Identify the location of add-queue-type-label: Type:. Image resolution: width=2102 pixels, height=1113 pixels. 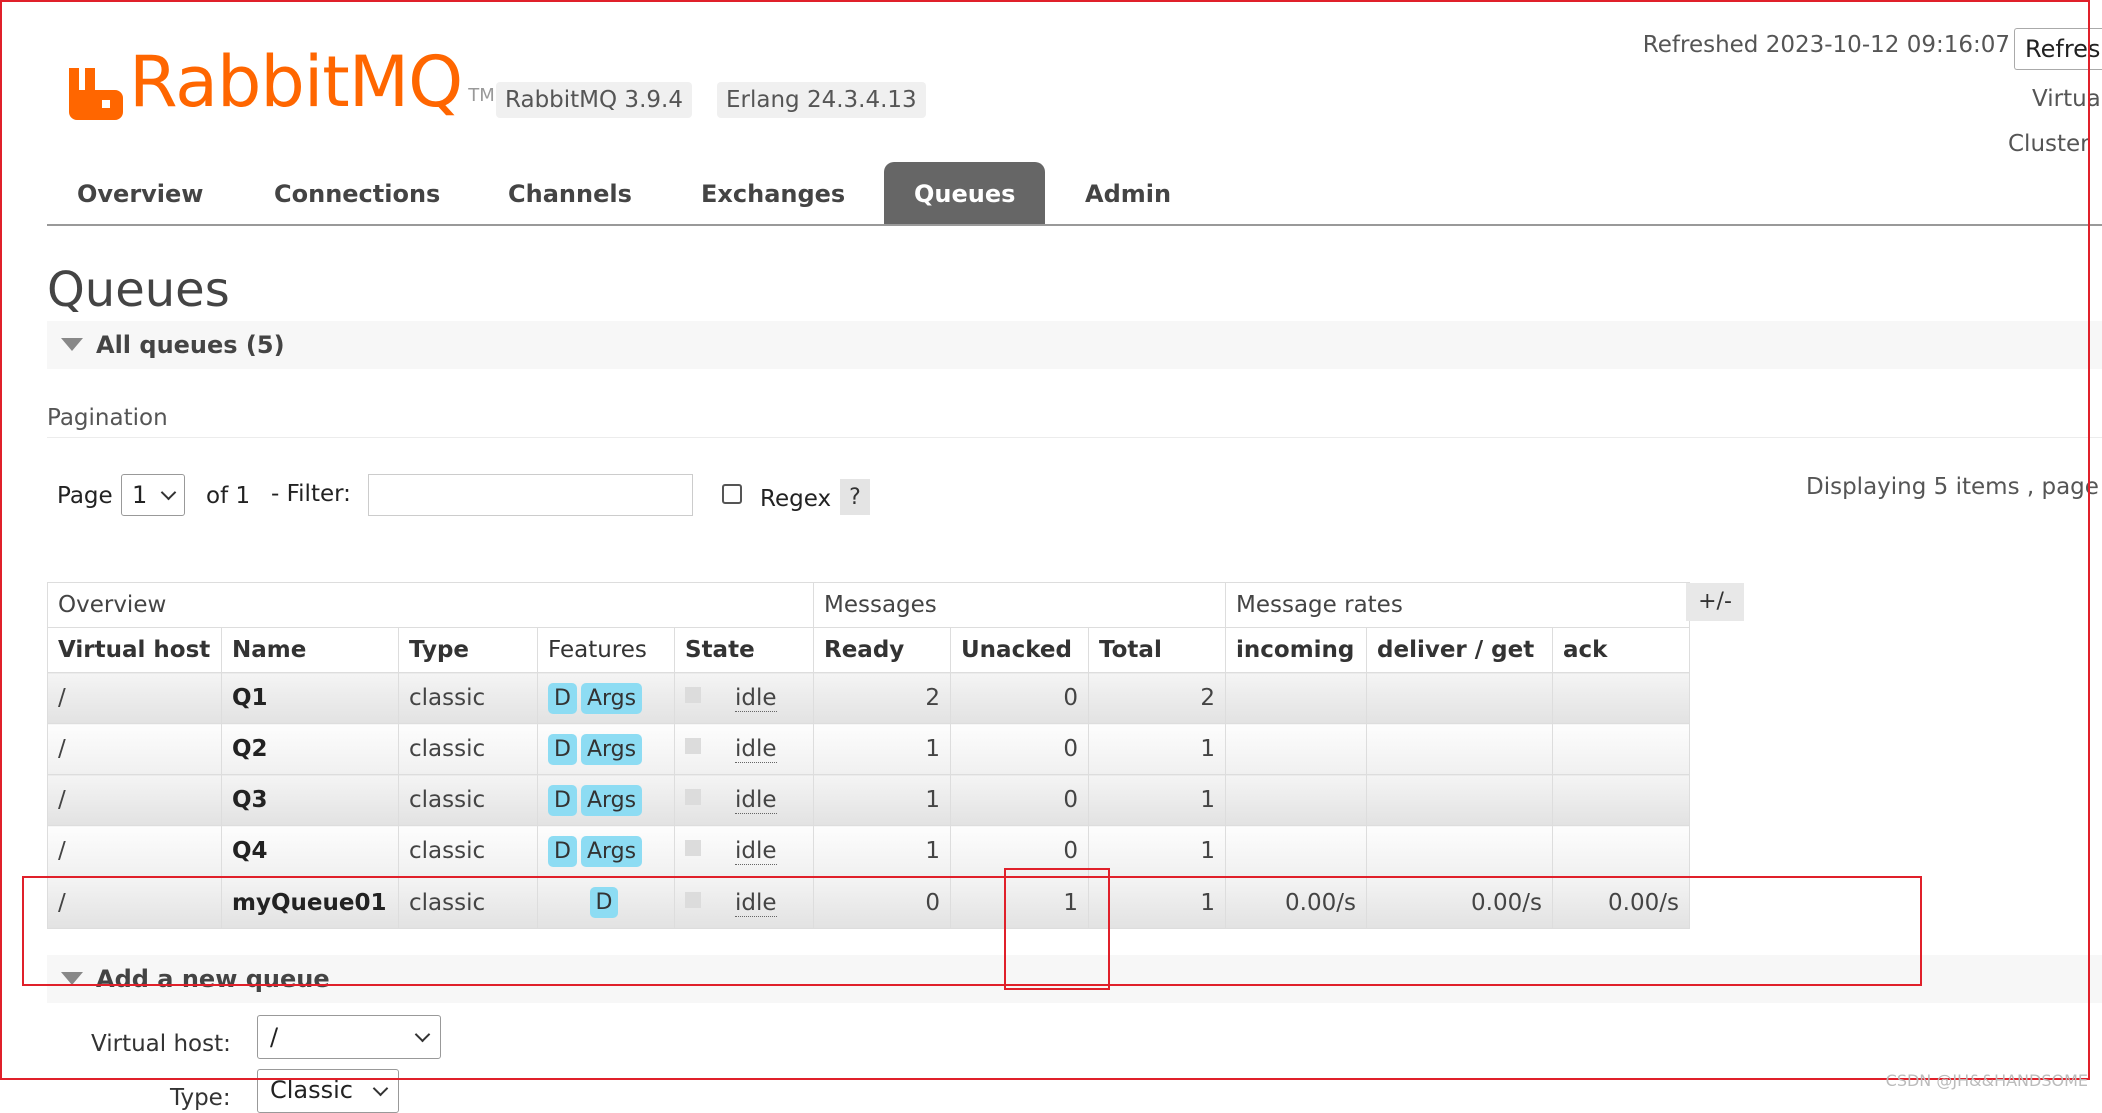
(200, 1098).